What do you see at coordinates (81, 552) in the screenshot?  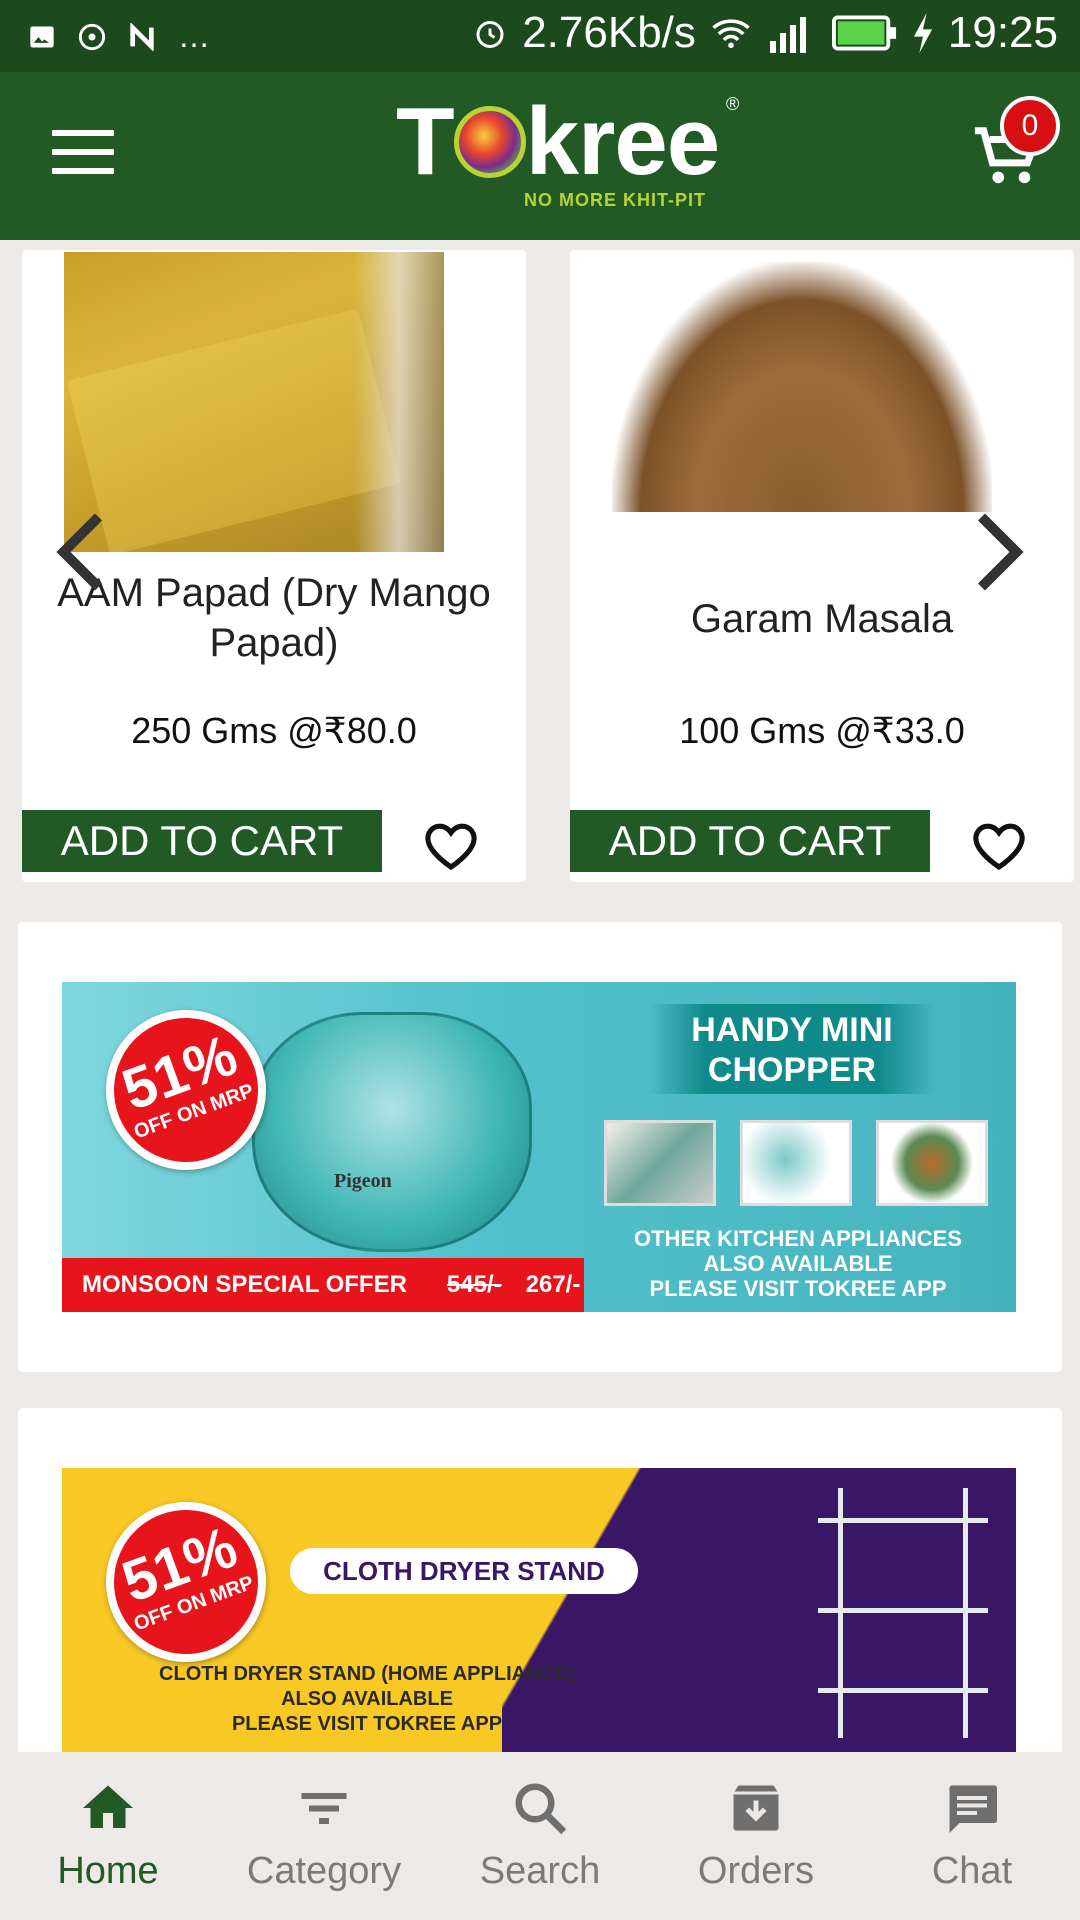 I see `chevron-left-icon` at bounding box center [81, 552].